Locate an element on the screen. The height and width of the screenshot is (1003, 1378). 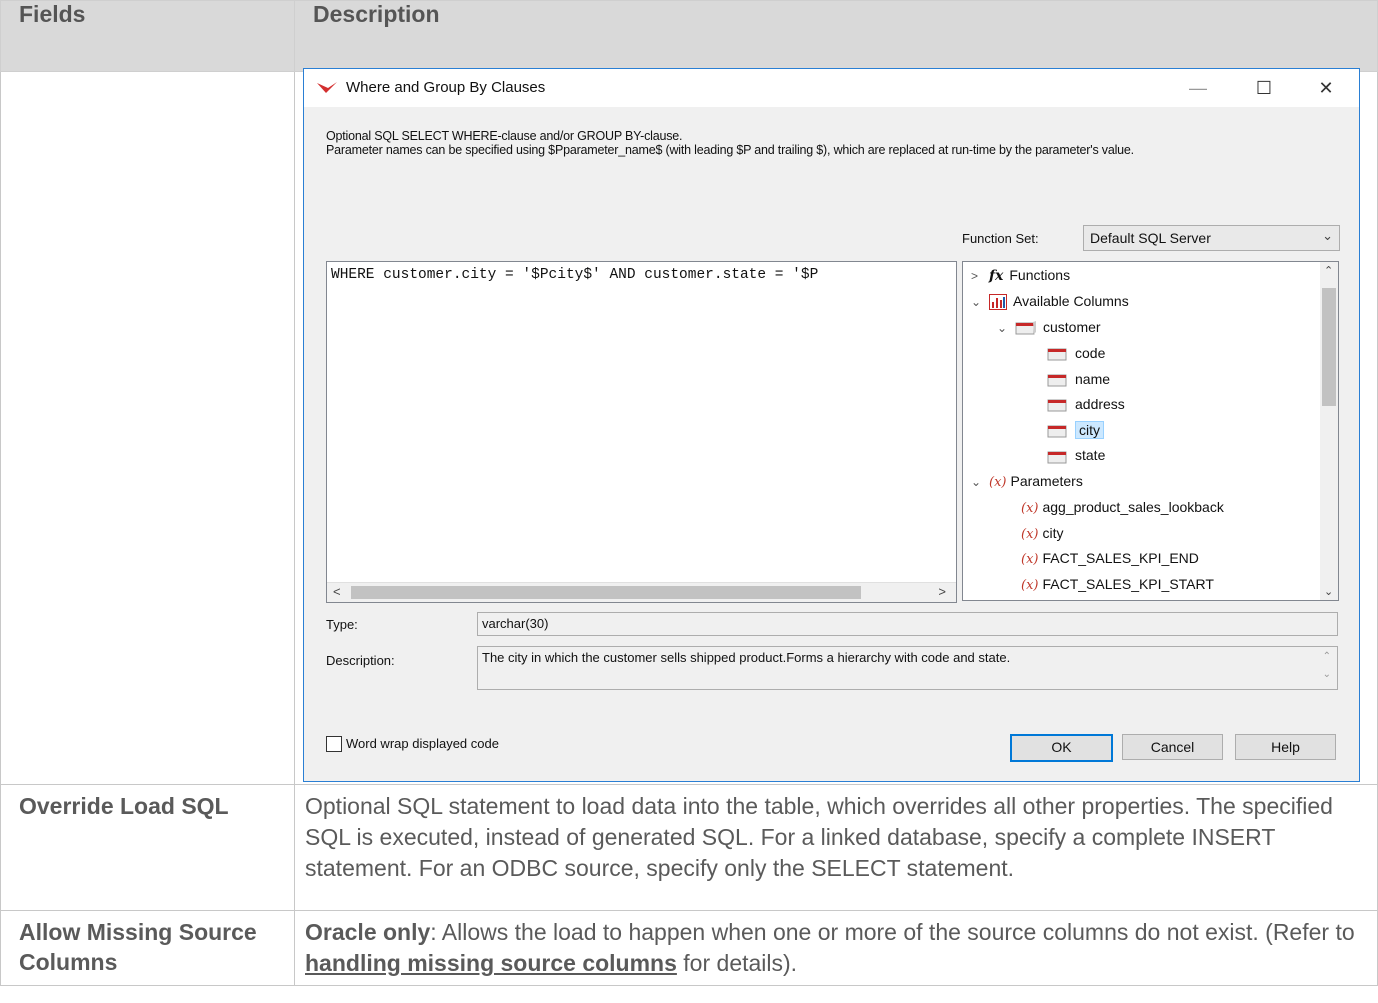
chevron-down-icon: ⌄ is located at coordinates (1327, 235).